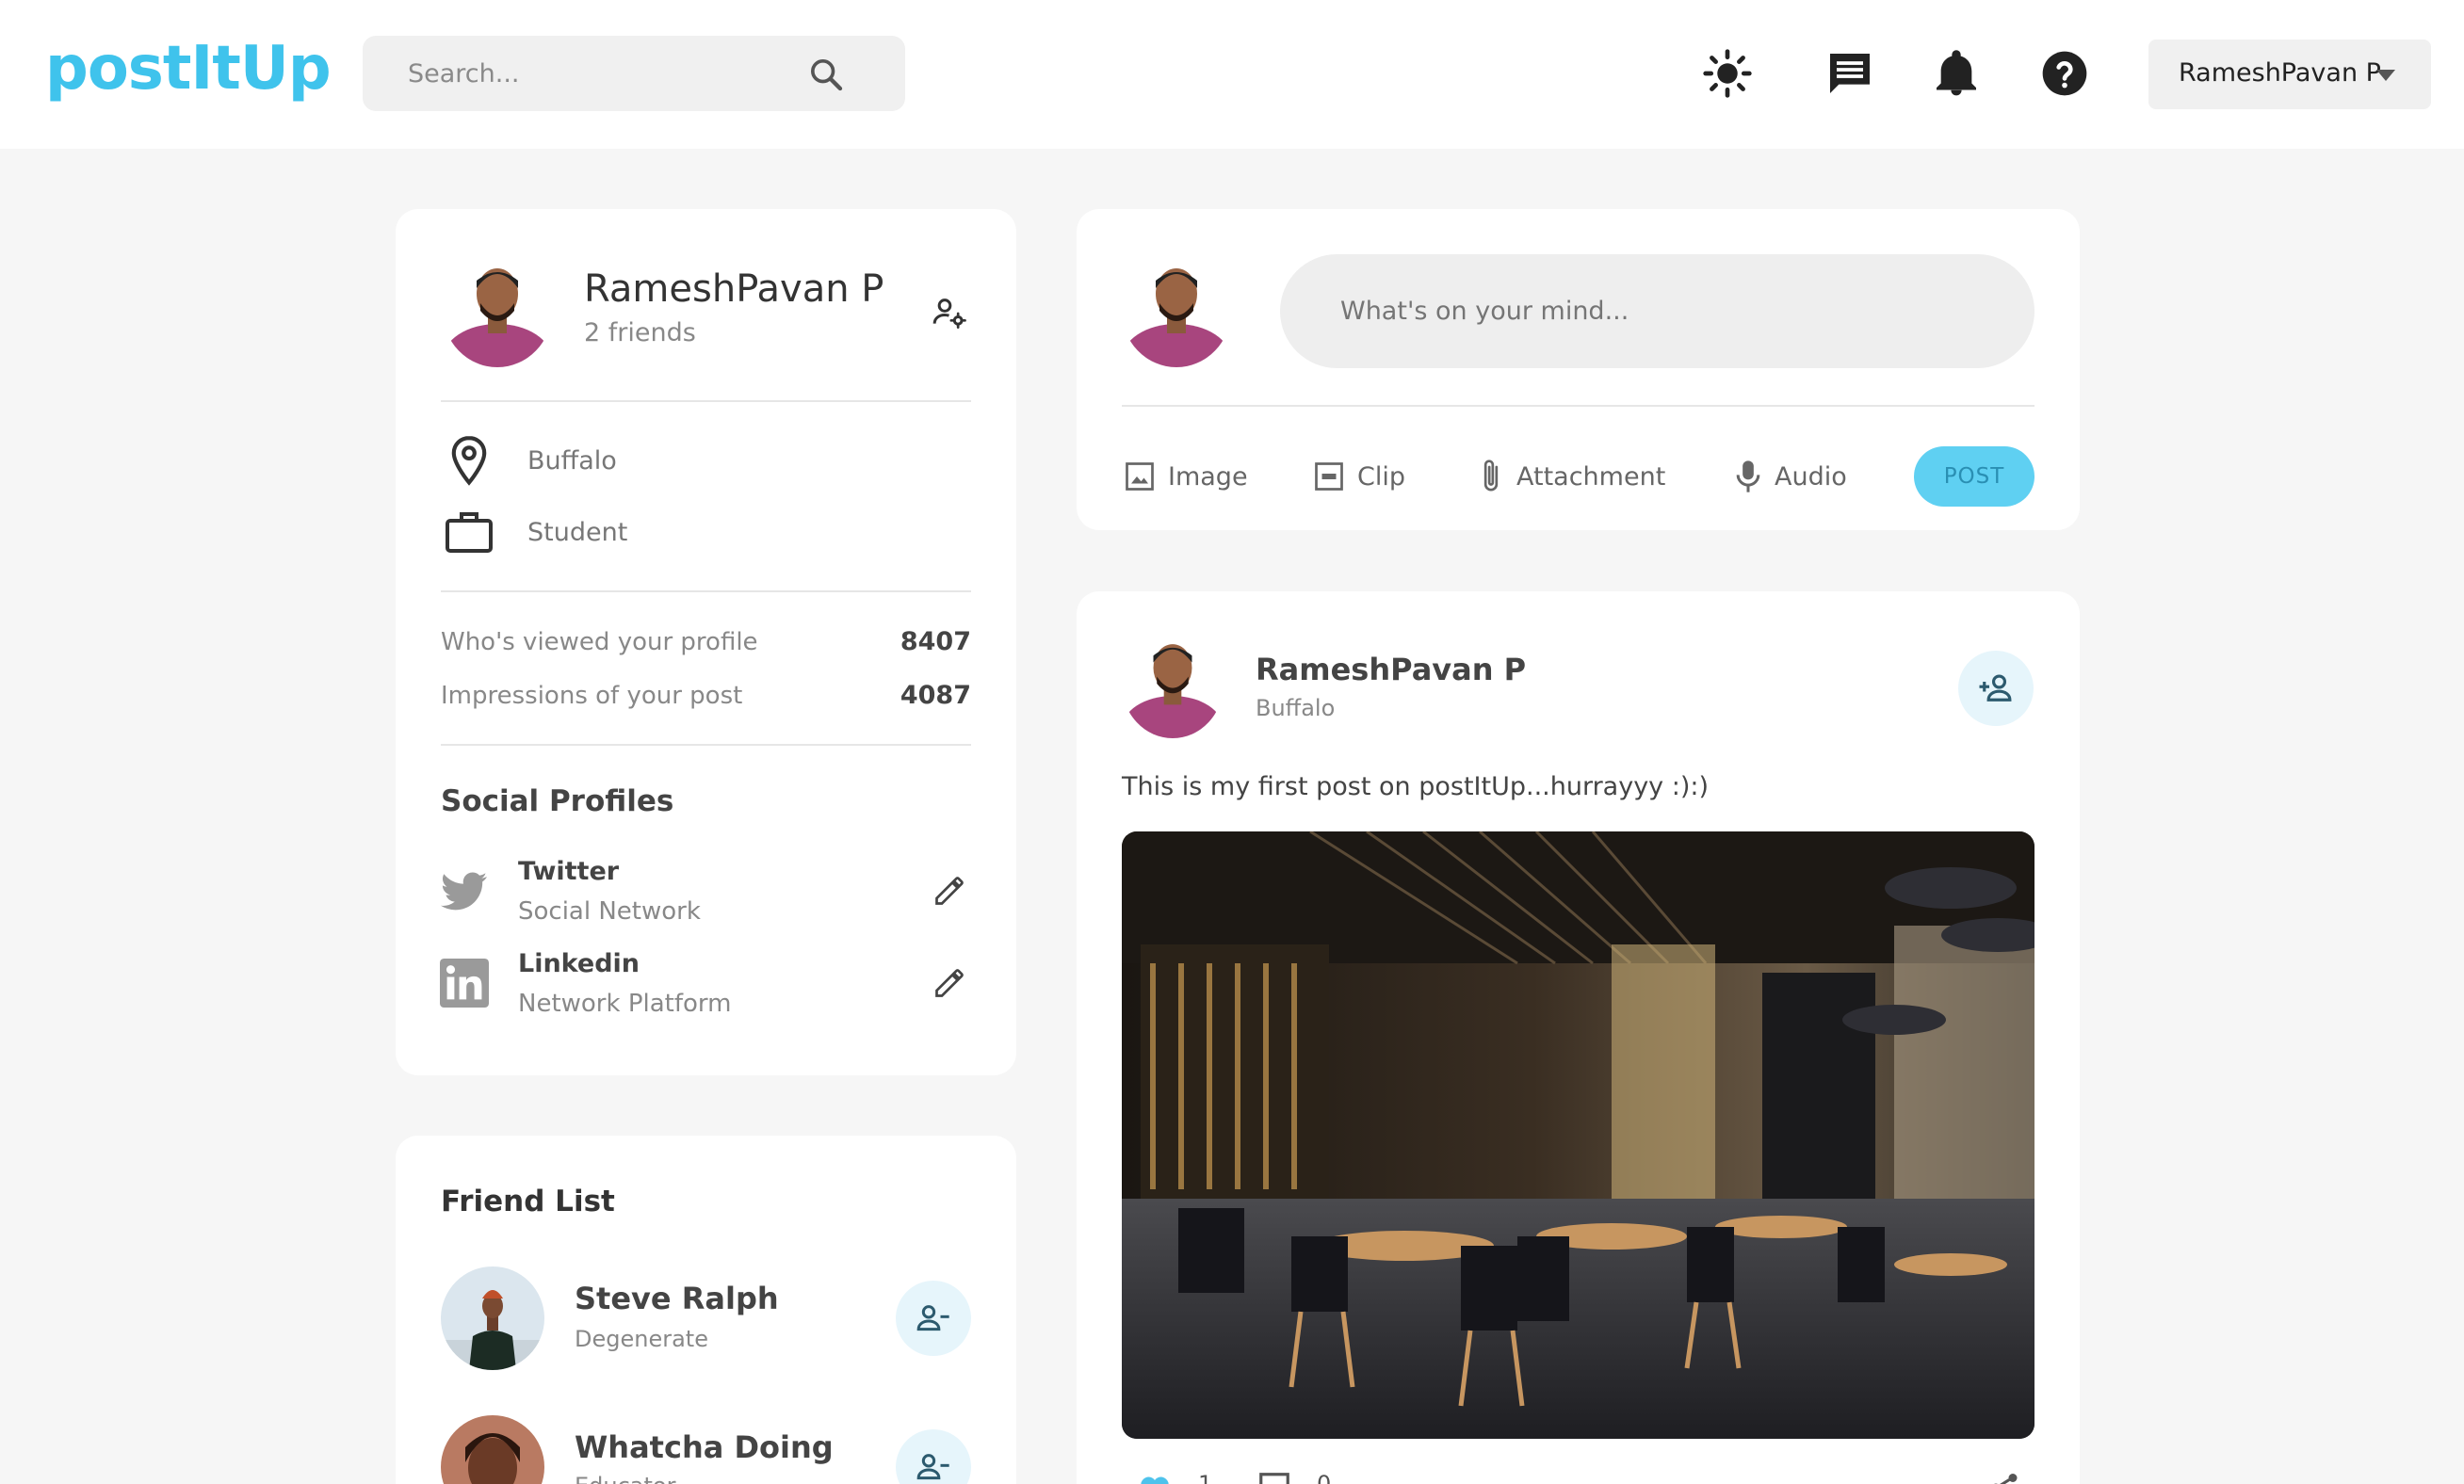 The image size is (2464, 1484). I want to click on linkedin-icon, so click(465, 983).